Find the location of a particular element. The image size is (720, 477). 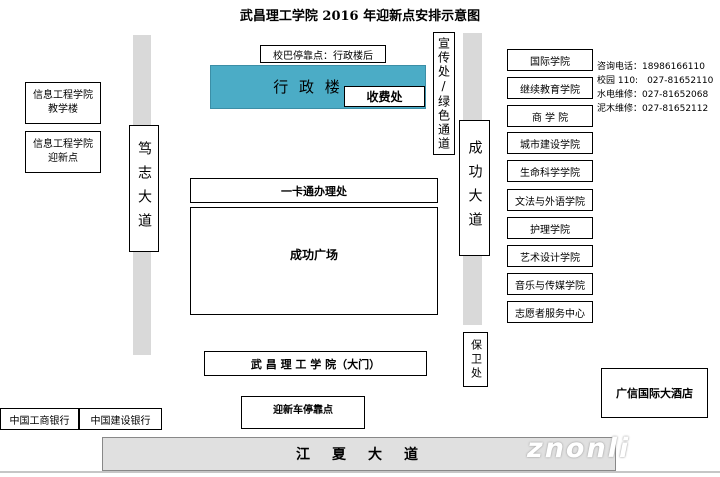

contact-line: 咨询电话：18986166110 is located at coordinates (651, 67).